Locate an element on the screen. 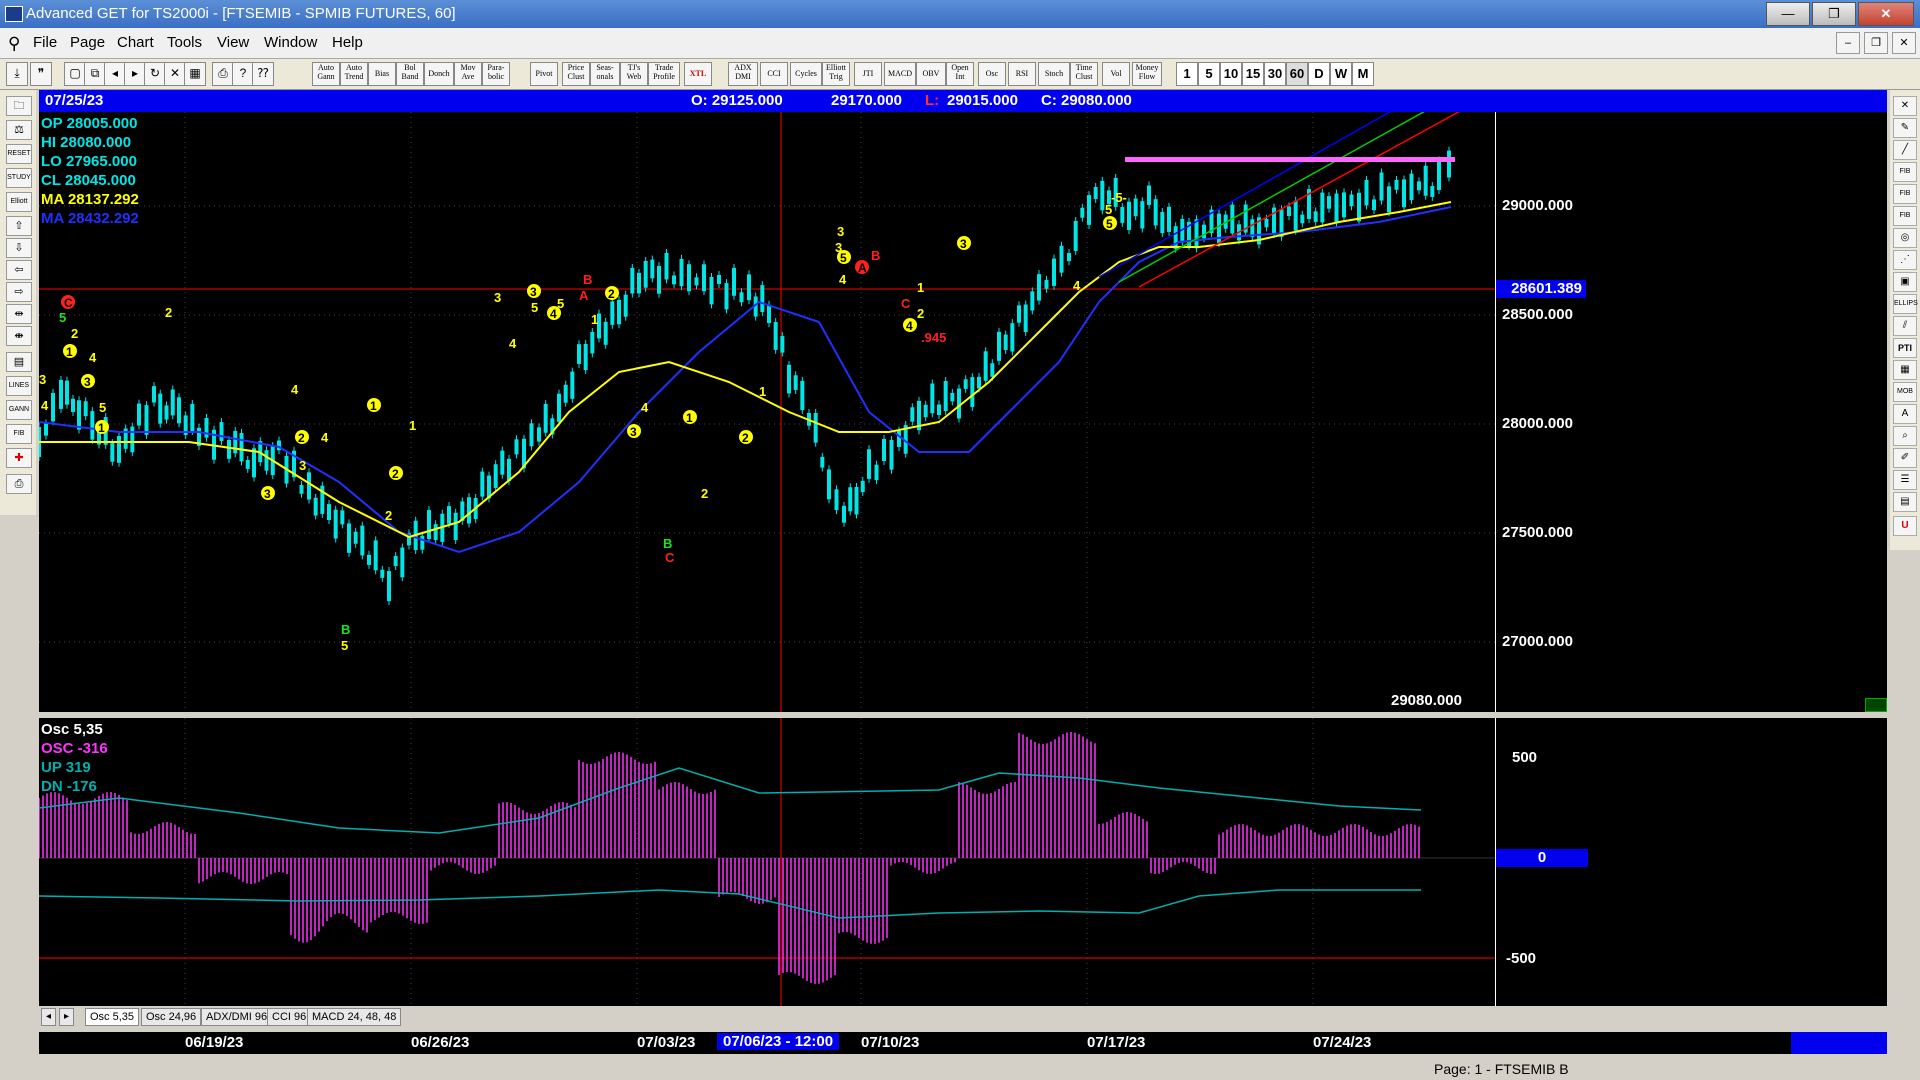 The width and height of the screenshot is (1920, 1080). expand-icon: ⇼ is located at coordinates (19, 336).